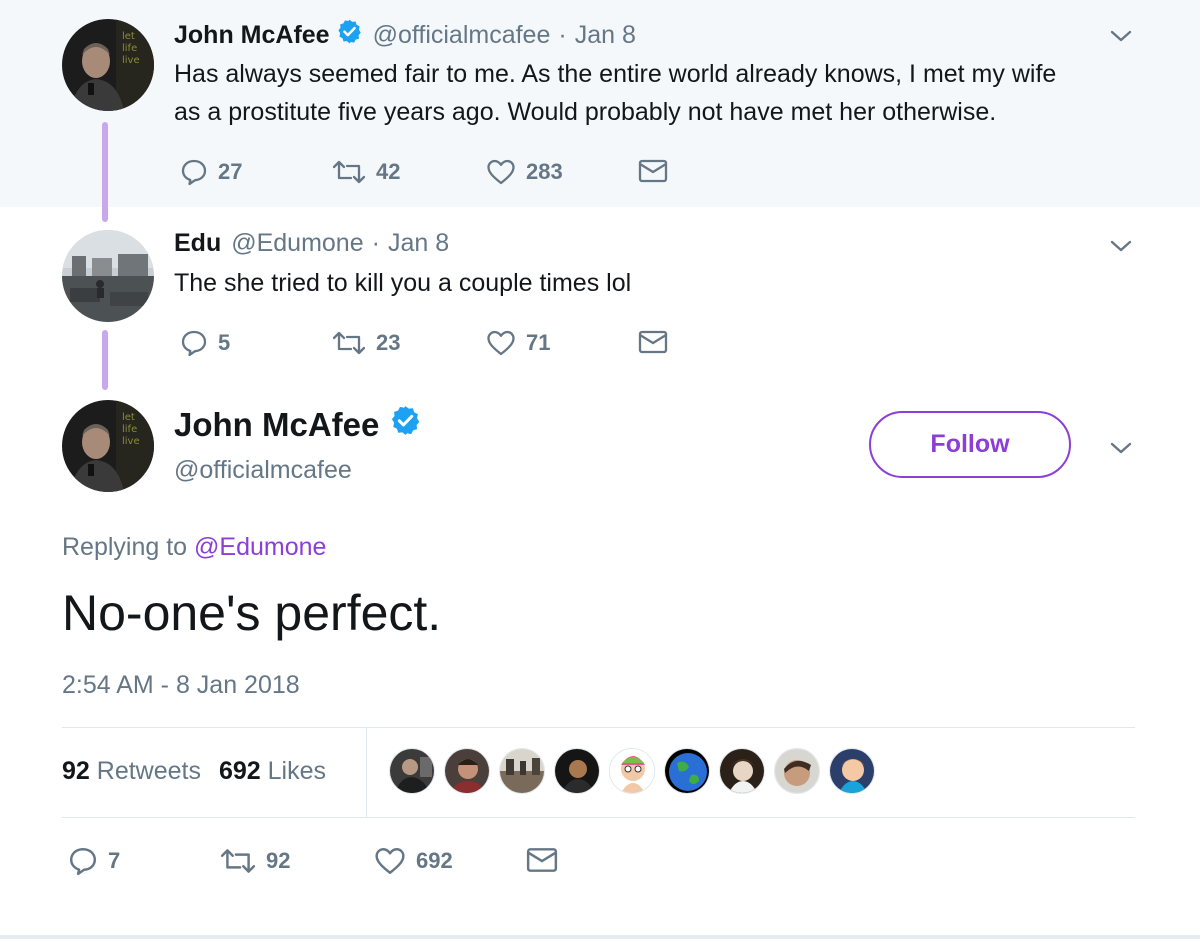  I want to click on follow-button: Follow, so click(970, 444).